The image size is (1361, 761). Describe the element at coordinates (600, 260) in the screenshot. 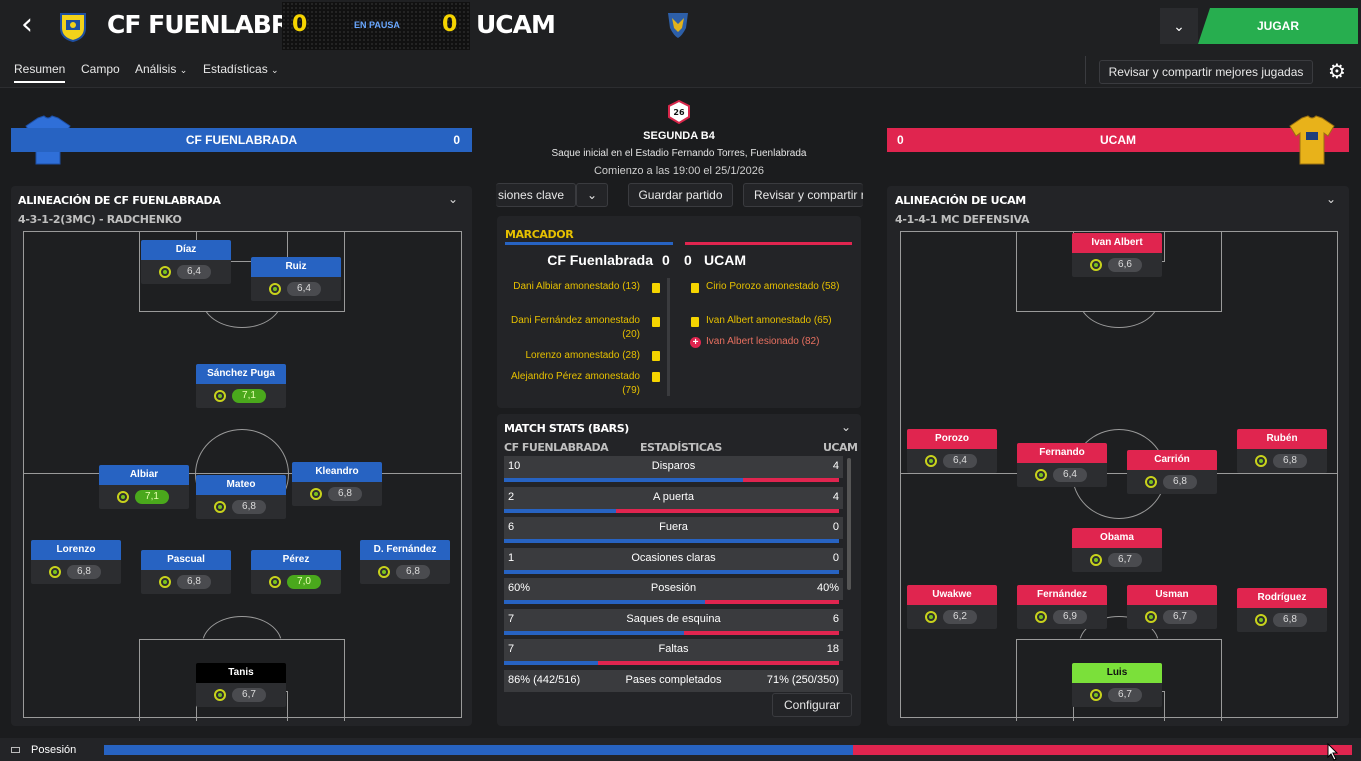

I see `scoreboard-home-name: CF Fuenlabrada` at that location.